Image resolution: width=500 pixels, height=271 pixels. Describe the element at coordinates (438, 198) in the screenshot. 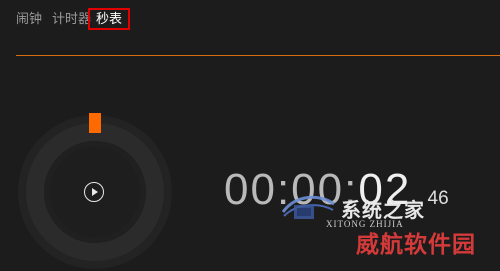

I see `time-centiseconds: 46` at that location.